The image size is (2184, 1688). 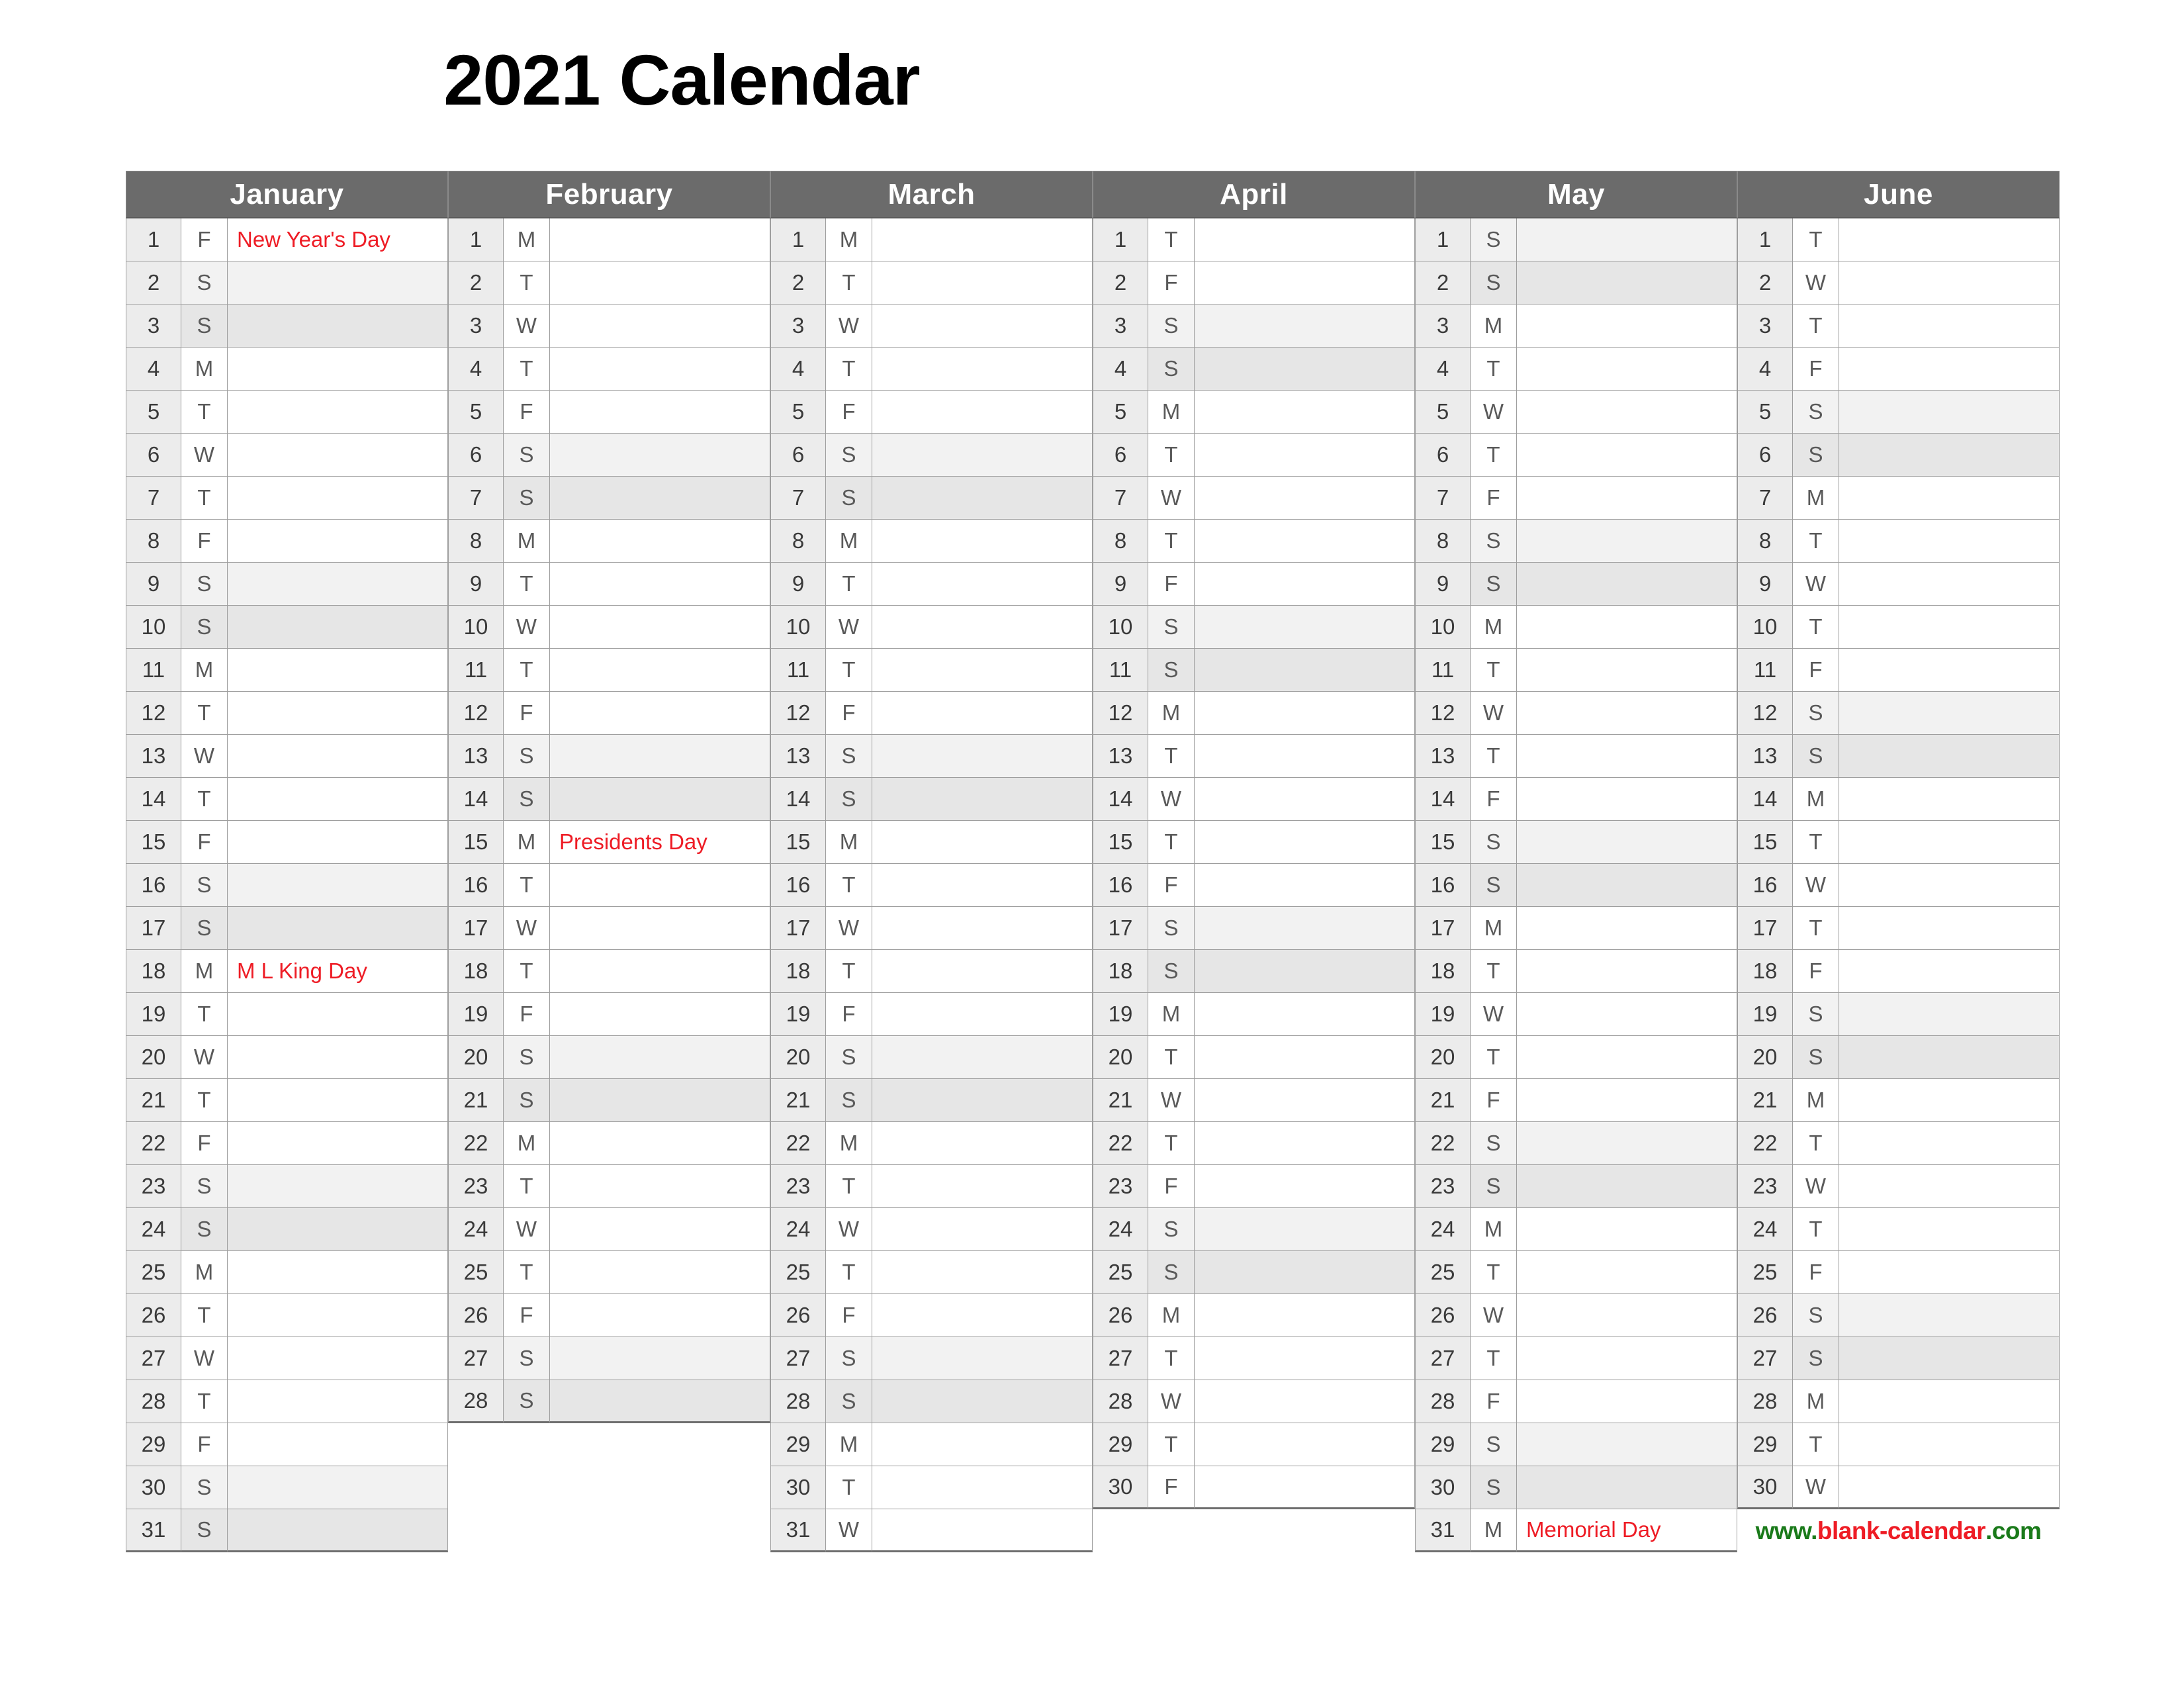 What do you see at coordinates (1898, 1530) in the screenshot?
I see `website-link: www. blank-calendar .com` at bounding box center [1898, 1530].